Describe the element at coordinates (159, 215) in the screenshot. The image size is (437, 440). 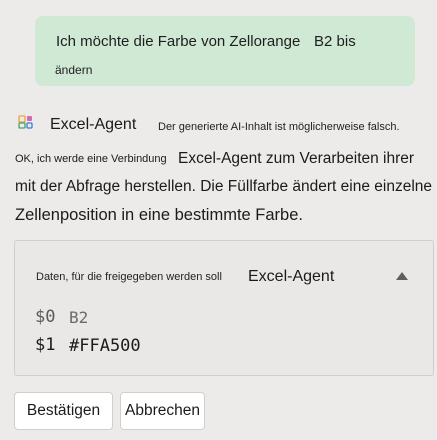
I see `response-text-line3: Zellenposition in eine bestimmte Farbe.` at that location.